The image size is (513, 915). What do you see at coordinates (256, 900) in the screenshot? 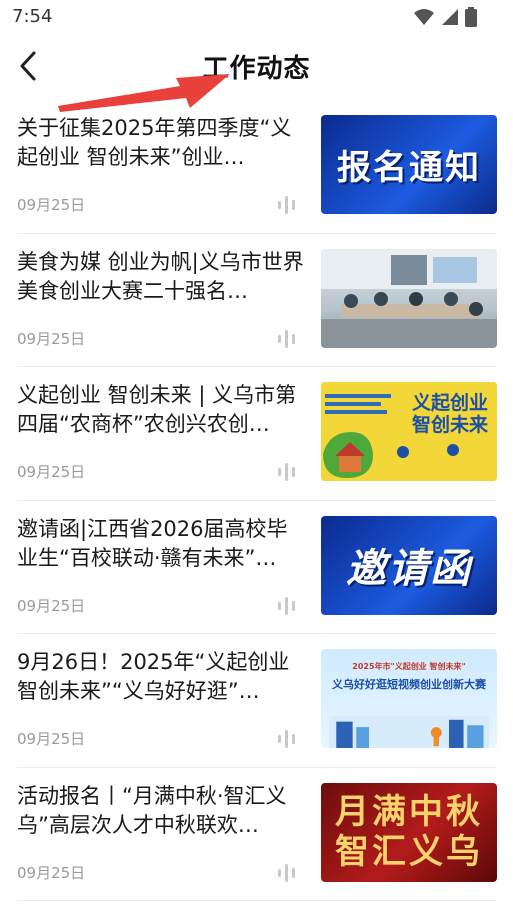
I see `divider` at bounding box center [256, 900].